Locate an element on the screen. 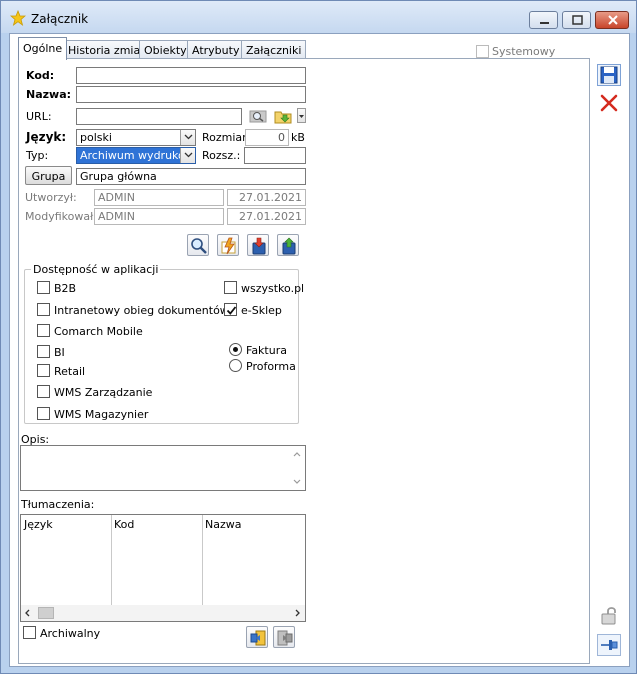 This screenshot has height=674, width=637. rozmiar-value: 0 is located at coordinates (267, 137).